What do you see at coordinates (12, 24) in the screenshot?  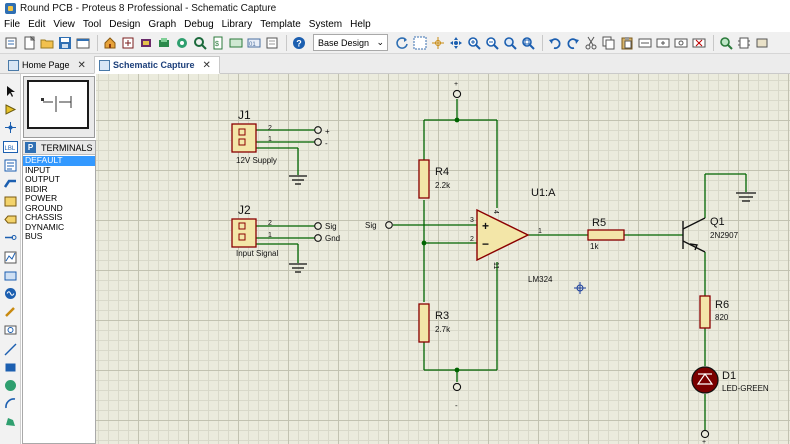 I see `menu-file: File` at bounding box center [12, 24].